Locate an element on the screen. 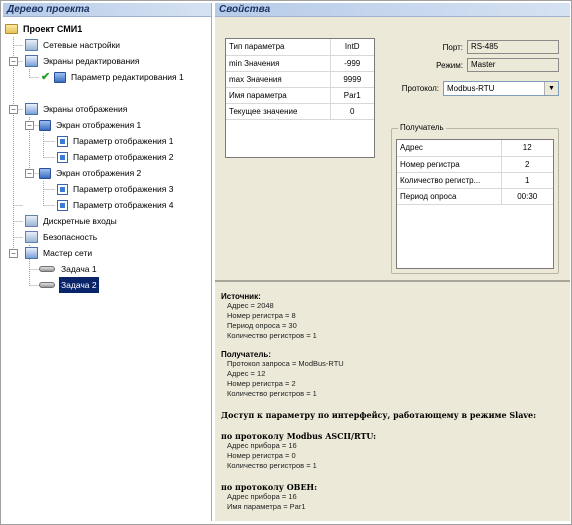  receiver-value: 12 is located at coordinates (526, 148).